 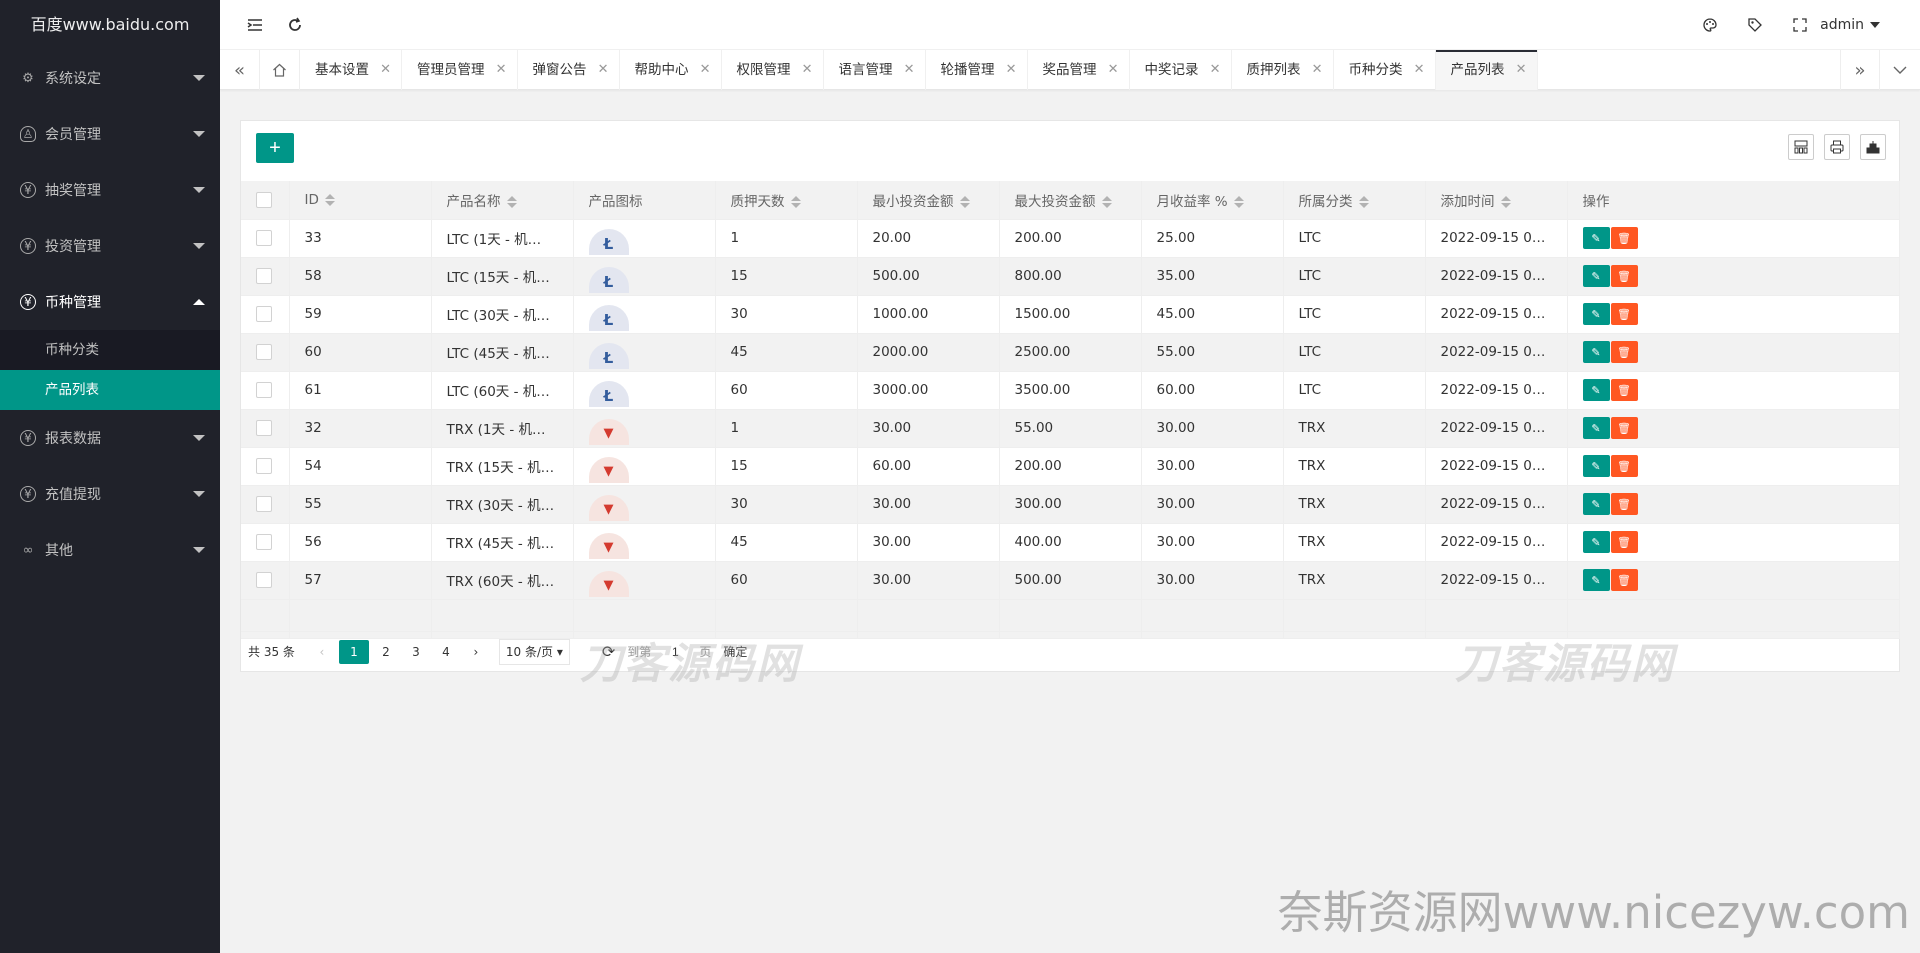 I want to click on fullscreen-icon, so click(x=1800, y=25).